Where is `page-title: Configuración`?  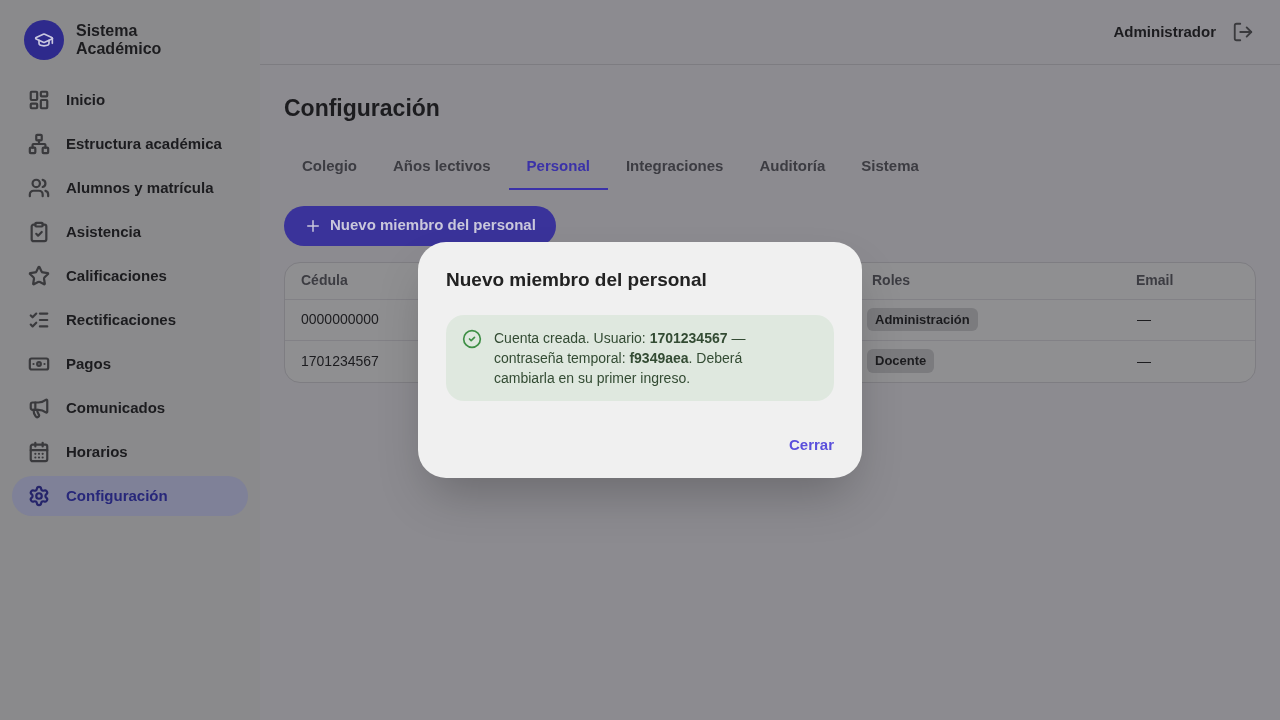
page-title: Configuración is located at coordinates (362, 108).